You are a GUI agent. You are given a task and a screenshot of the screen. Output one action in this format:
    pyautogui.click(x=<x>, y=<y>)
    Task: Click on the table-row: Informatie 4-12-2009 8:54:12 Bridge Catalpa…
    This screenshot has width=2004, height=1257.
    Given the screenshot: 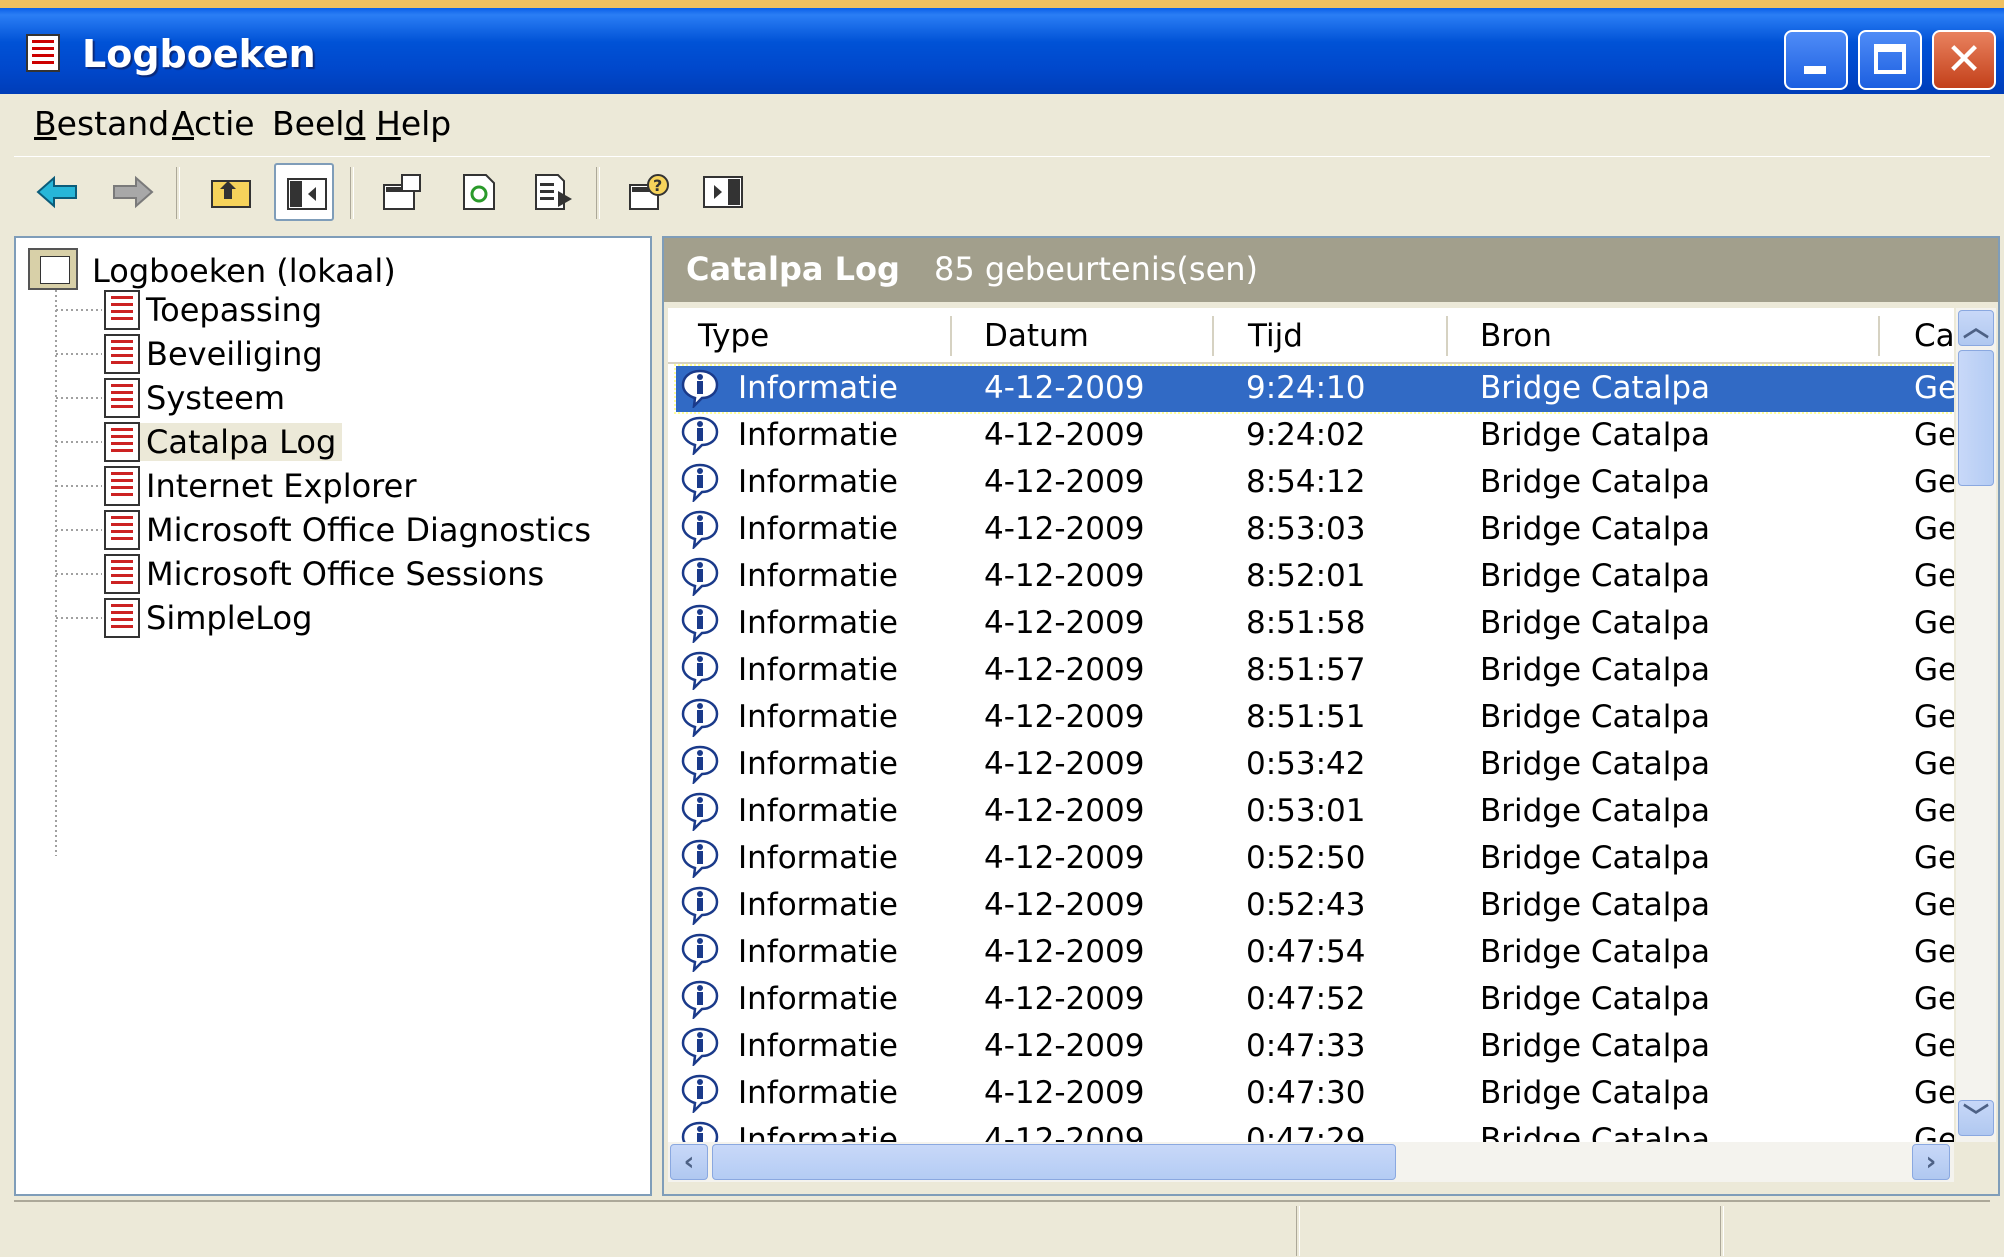 What is the action you would take?
    pyautogui.click(x=1315, y=483)
    